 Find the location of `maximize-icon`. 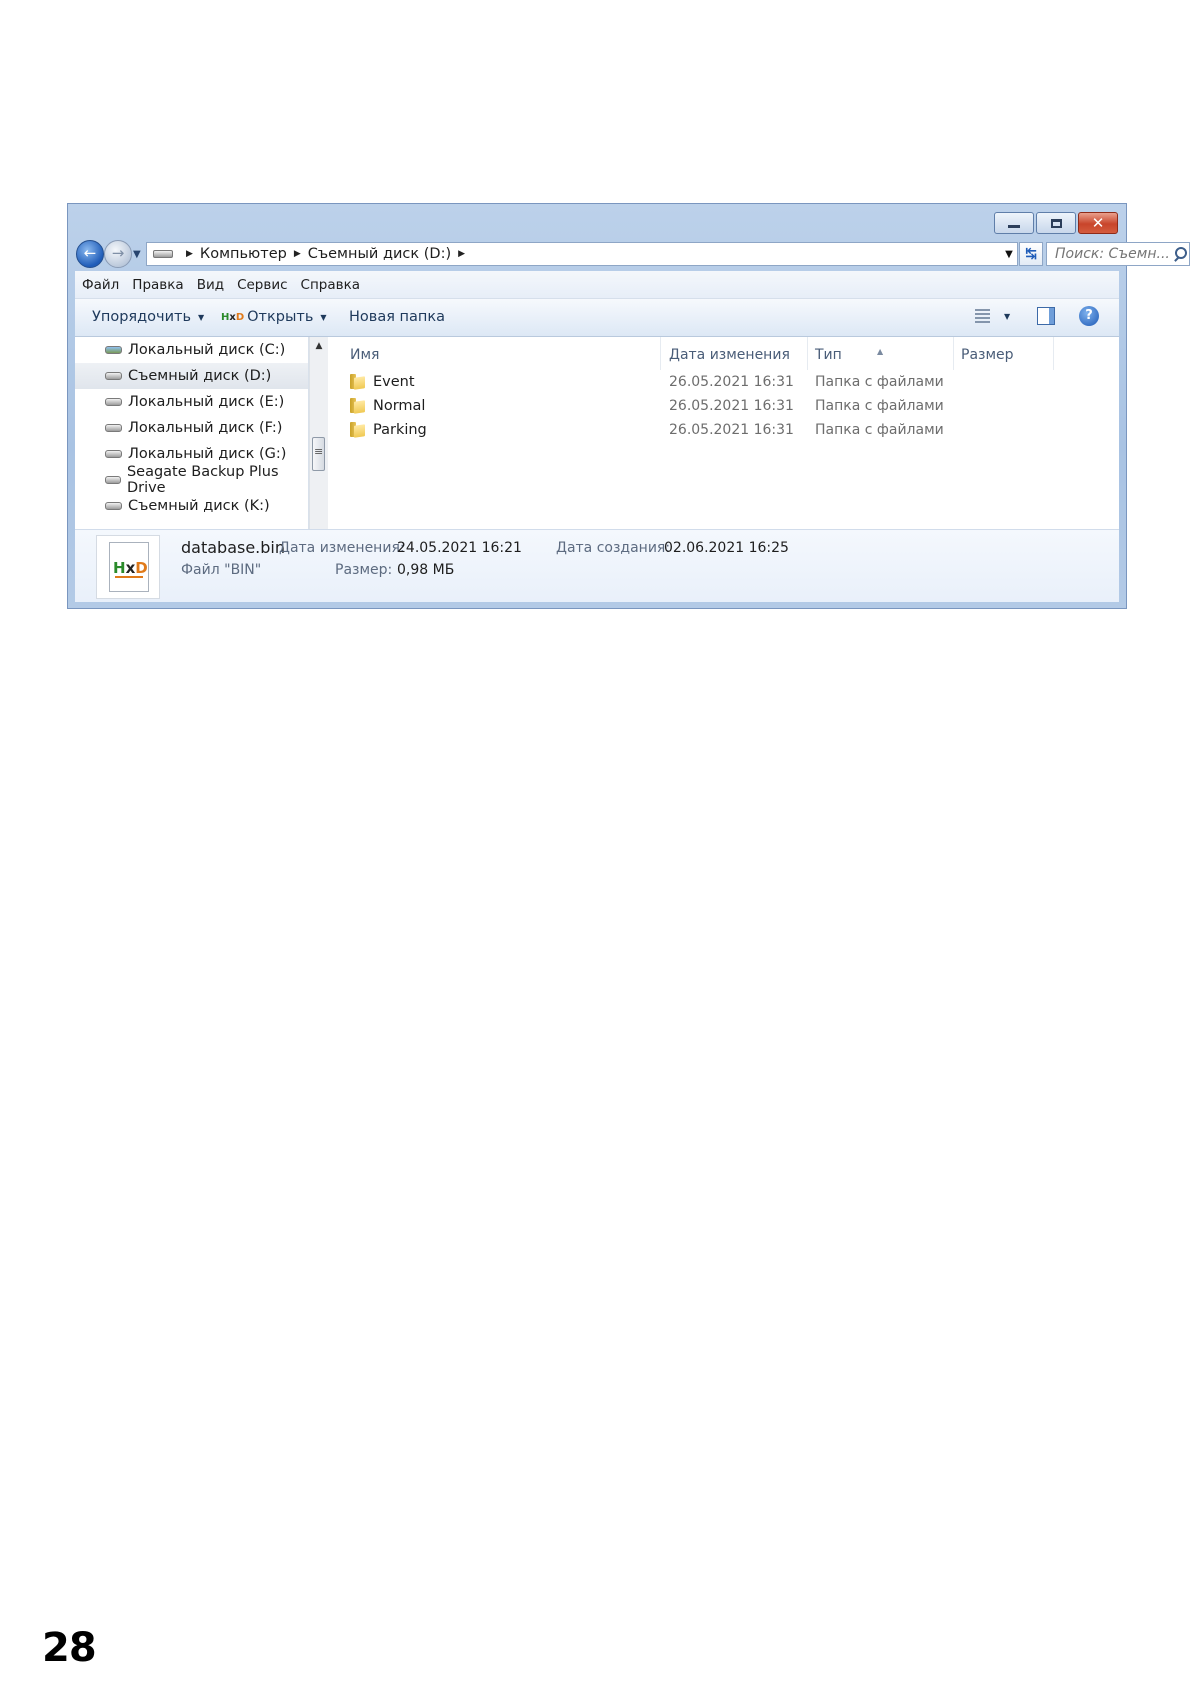

maximize-icon is located at coordinates (1056, 223).